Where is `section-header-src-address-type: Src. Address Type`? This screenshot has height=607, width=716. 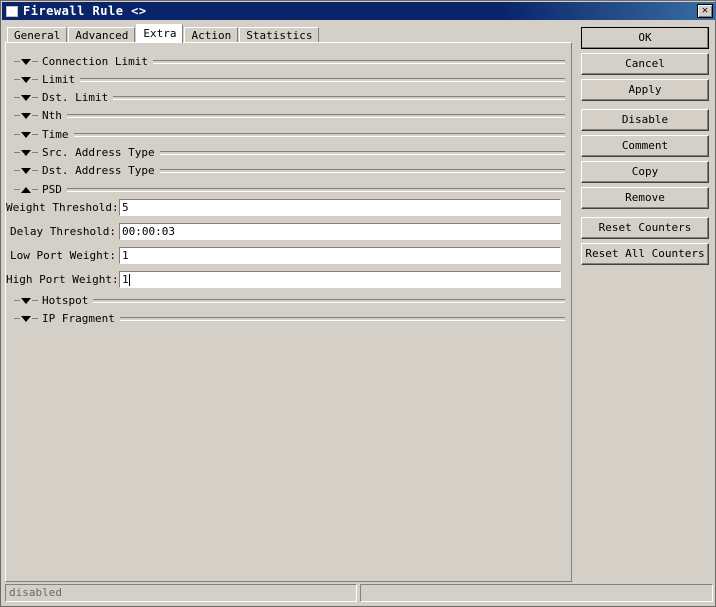 section-header-src-address-type: Src. Address Type is located at coordinates (289, 152).